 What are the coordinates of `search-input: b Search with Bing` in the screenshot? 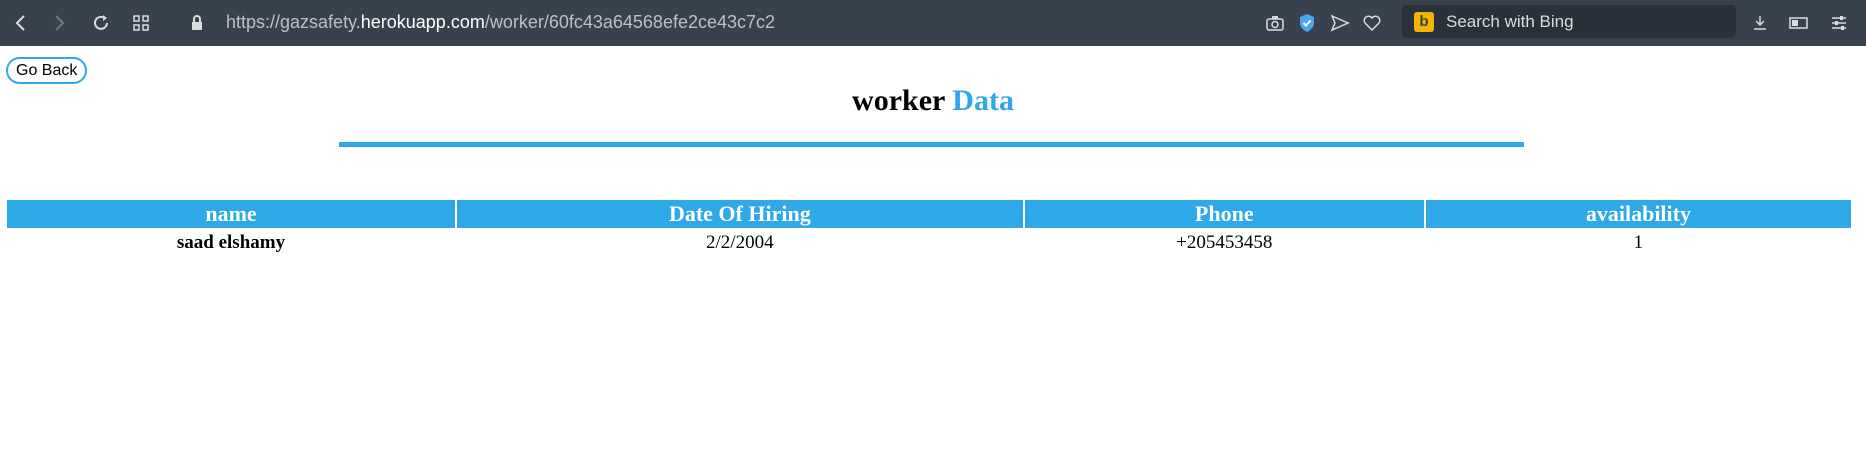 It's located at (1569, 21).